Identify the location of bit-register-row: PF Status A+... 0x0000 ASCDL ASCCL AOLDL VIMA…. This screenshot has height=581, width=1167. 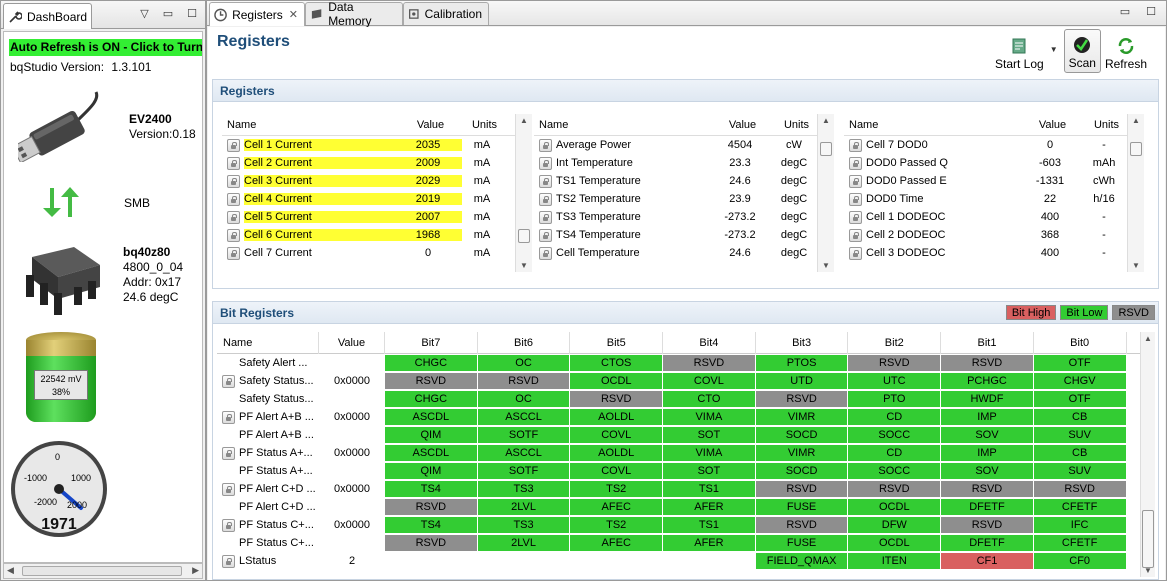
(682, 453).